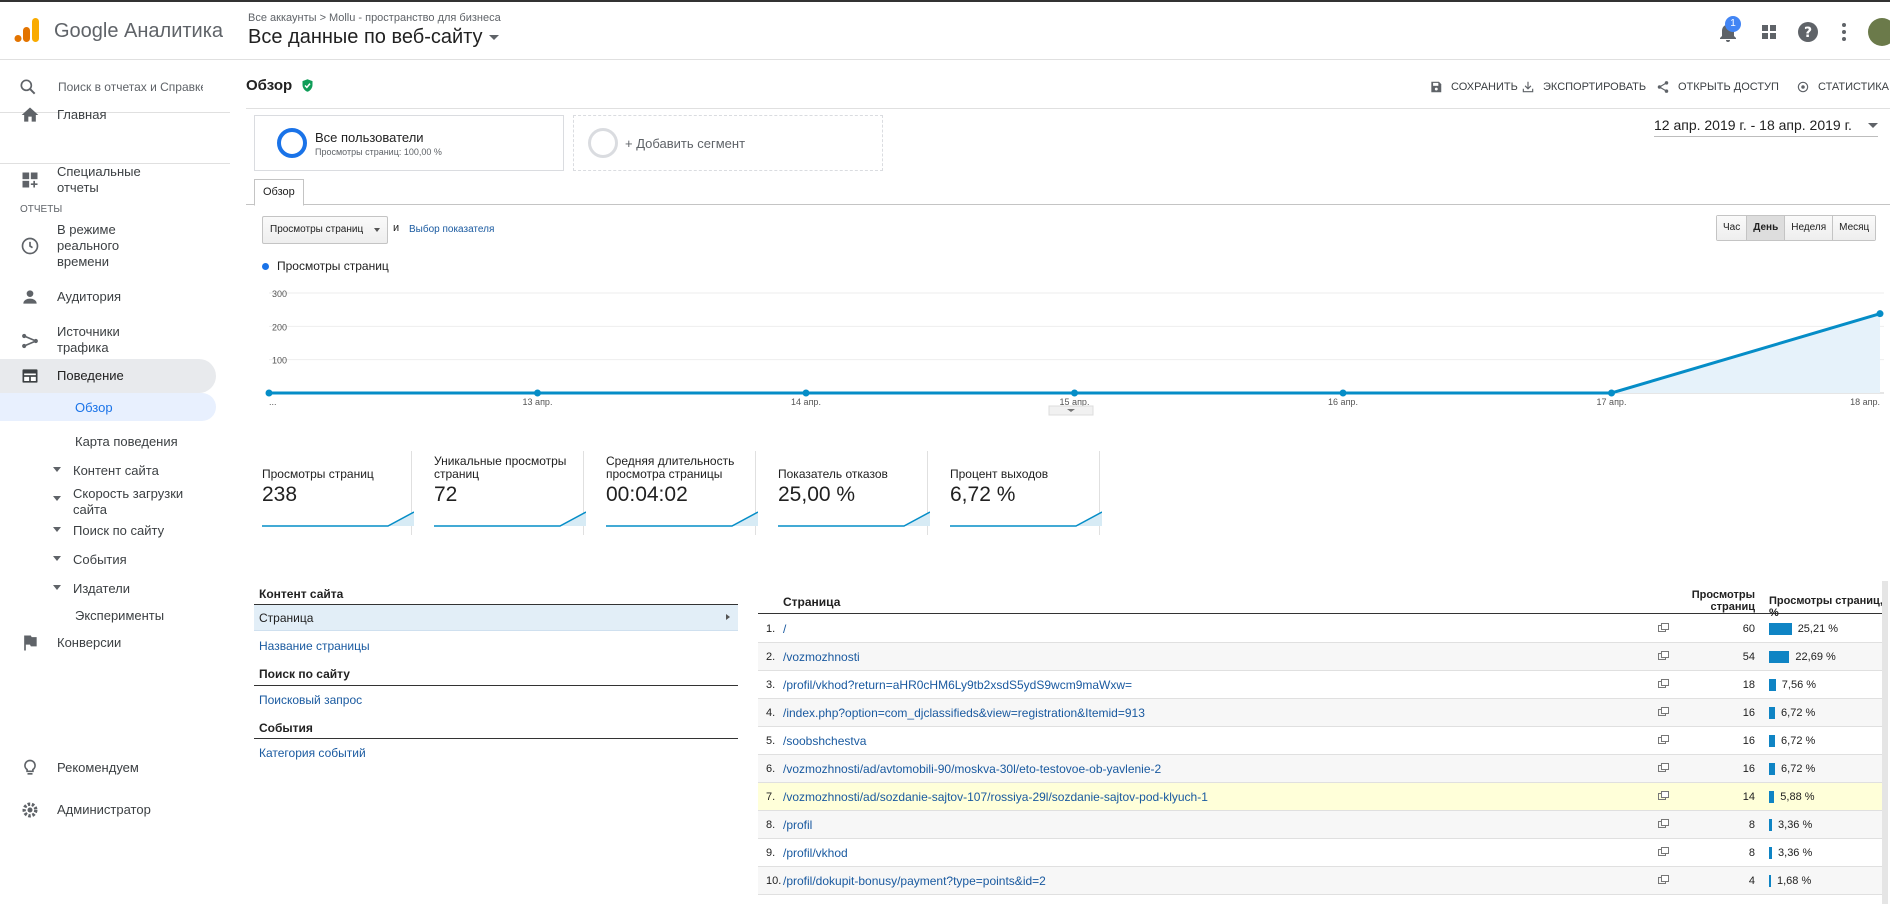  Describe the element at coordinates (115, 246) in the screenshot. I see `nav-realtime: В режиме реального времени` at that location.